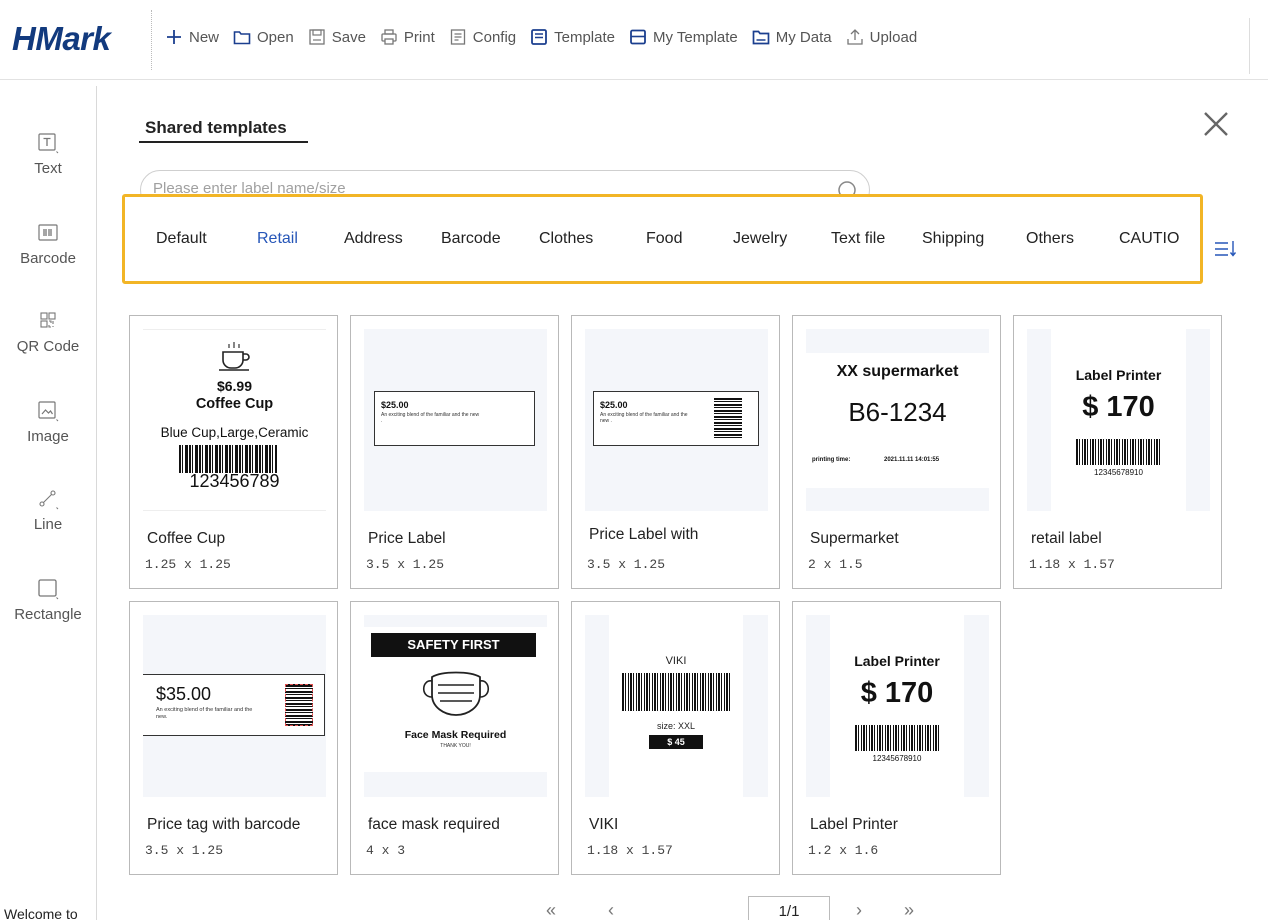  What do you see at coordinates (181, 239) in the screenshot?
I see `tab-default: Default` at bounding box center [181, 239].